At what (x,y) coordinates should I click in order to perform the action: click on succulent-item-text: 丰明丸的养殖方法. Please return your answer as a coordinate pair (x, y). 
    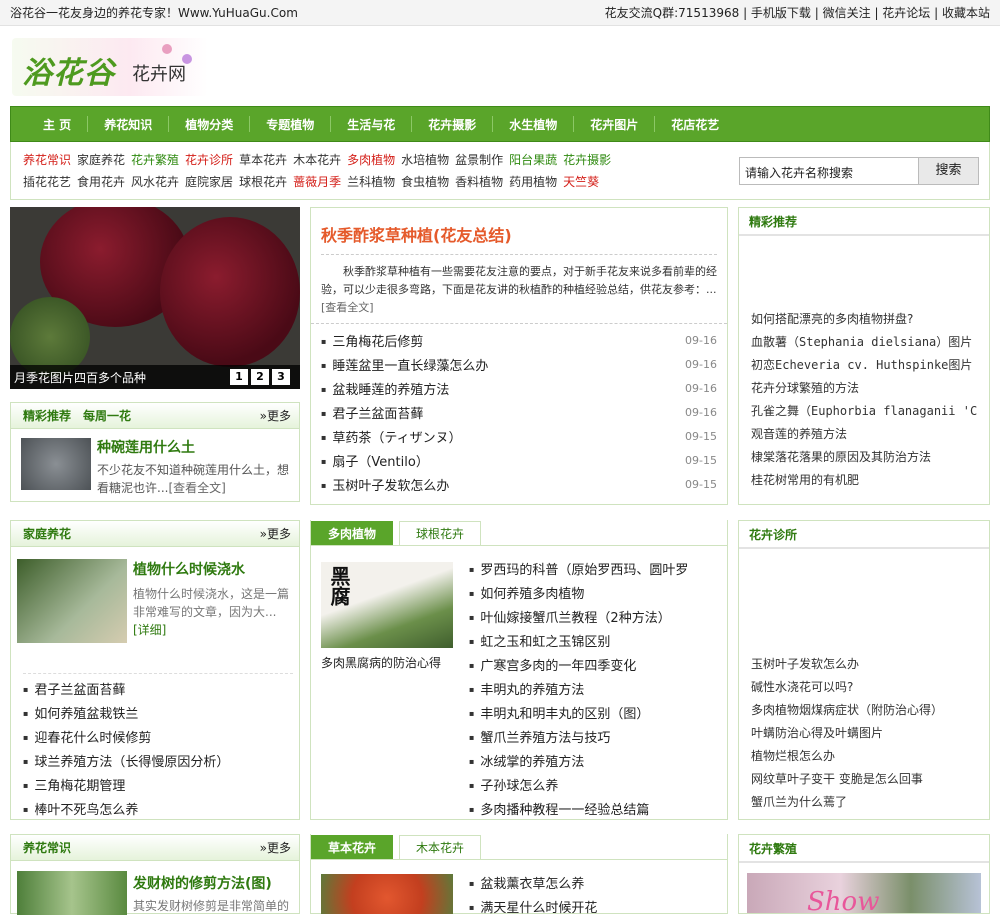
    Looking at the image, I should click on (526, 688).